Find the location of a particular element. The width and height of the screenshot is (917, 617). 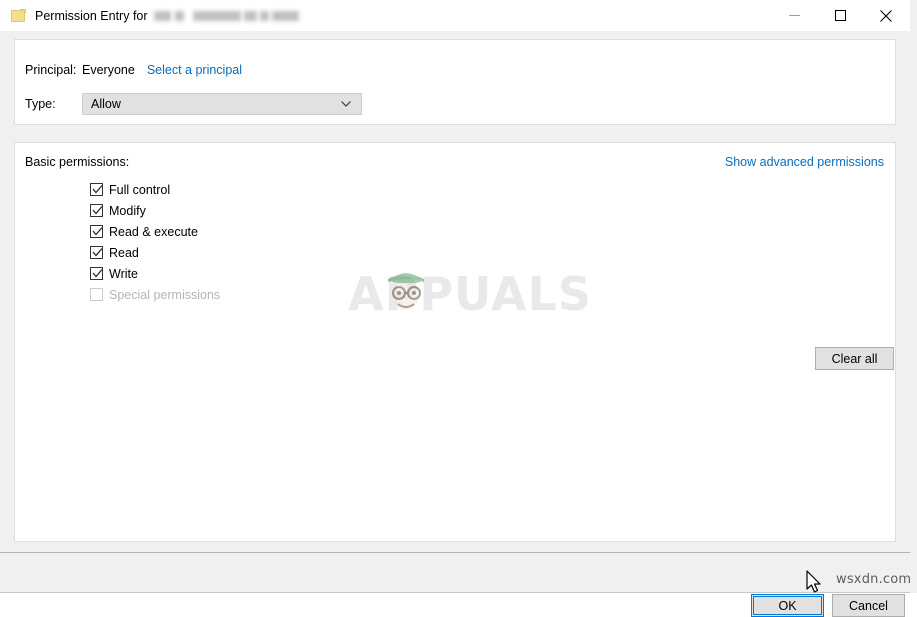

window-controls is located at coordinates (840, 15).